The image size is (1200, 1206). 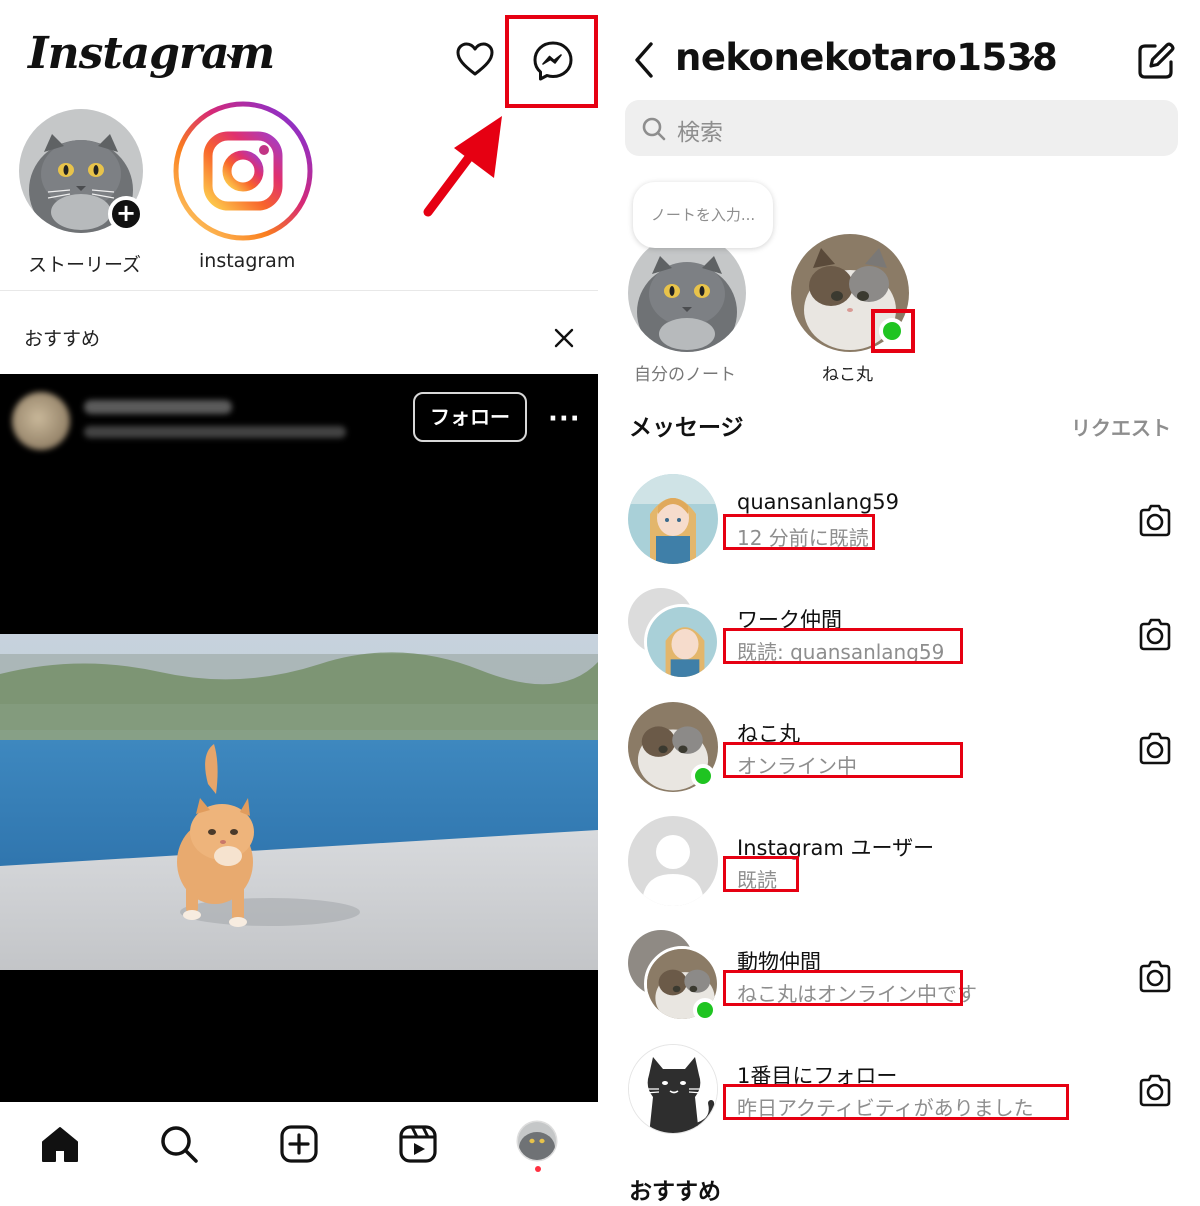 I want to click on my-note-avatar, so click(x=687, y=293).